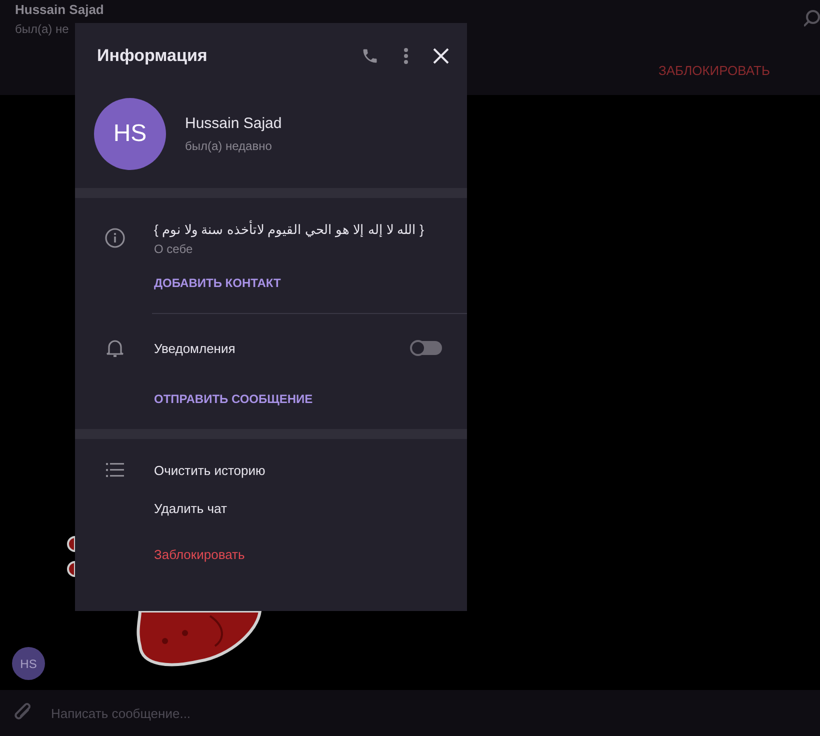  I want to click on profile-status: был(а) недавно, so click(229, 146).